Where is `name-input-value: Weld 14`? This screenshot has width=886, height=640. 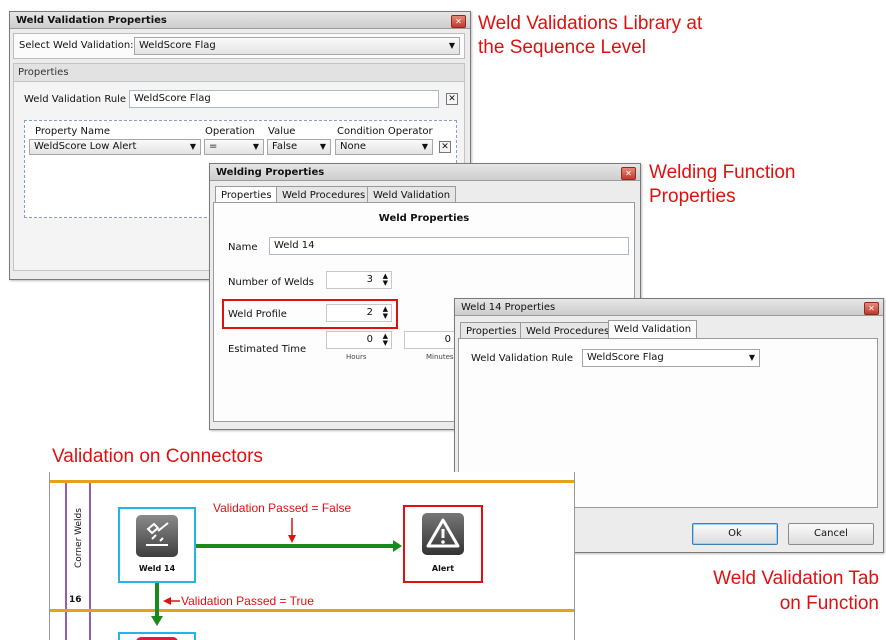
name-input-value: Weld 14 is located at coordinates (294, 245).